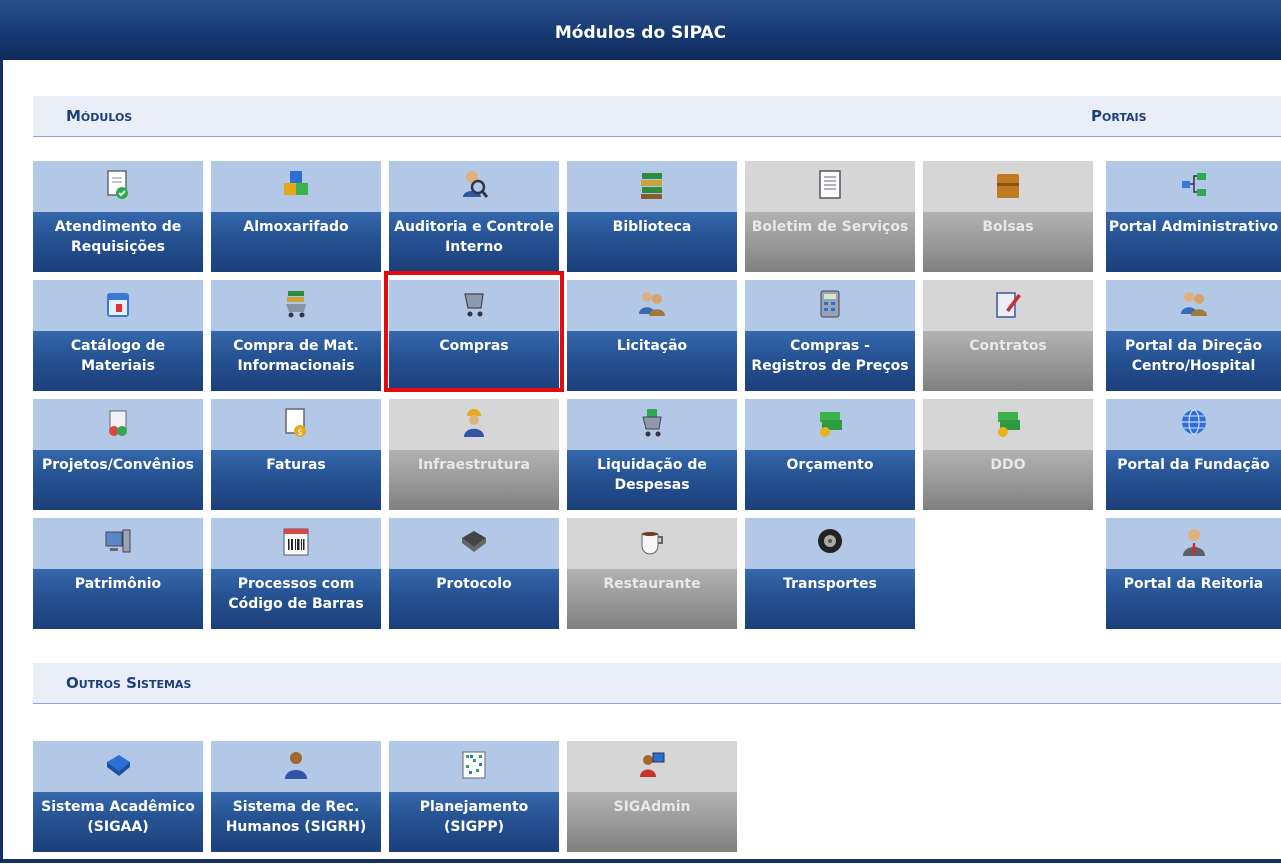 This screenshot has width=1281, height=867. Describe the element at coordinates (475, 184) in the screenshot. I see `magnifier-person-icon` at that location.